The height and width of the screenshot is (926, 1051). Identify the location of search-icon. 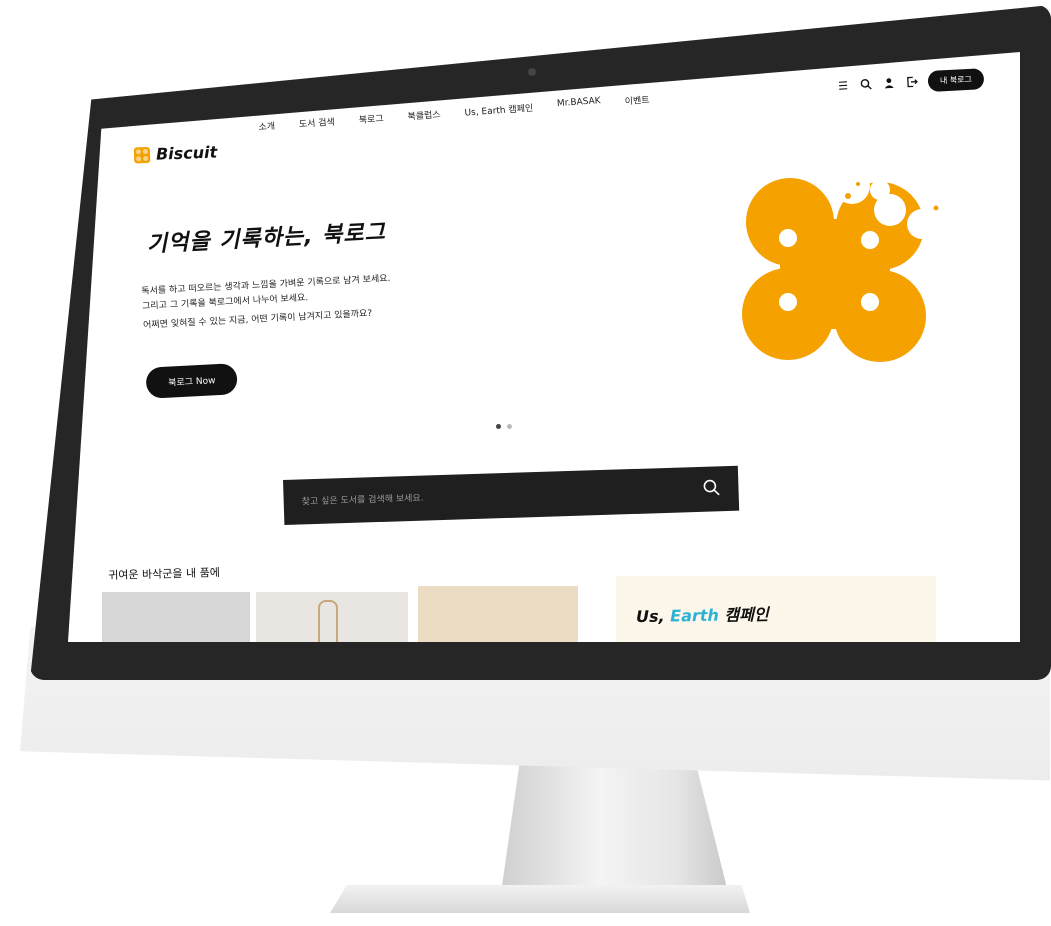
(866, 84).